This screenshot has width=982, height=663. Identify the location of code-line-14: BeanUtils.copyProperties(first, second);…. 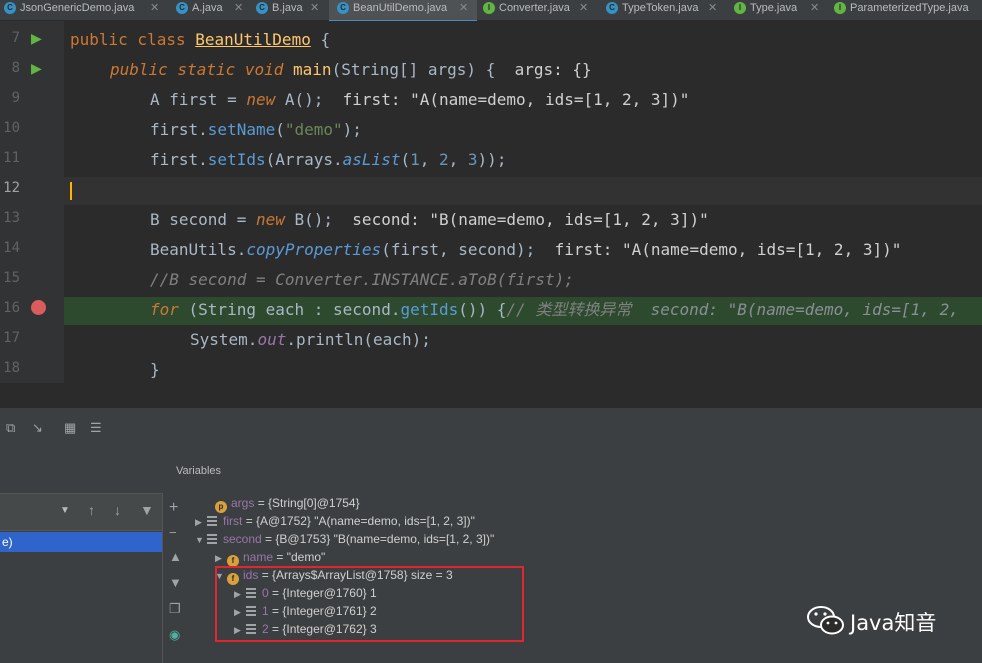
(526, 249).